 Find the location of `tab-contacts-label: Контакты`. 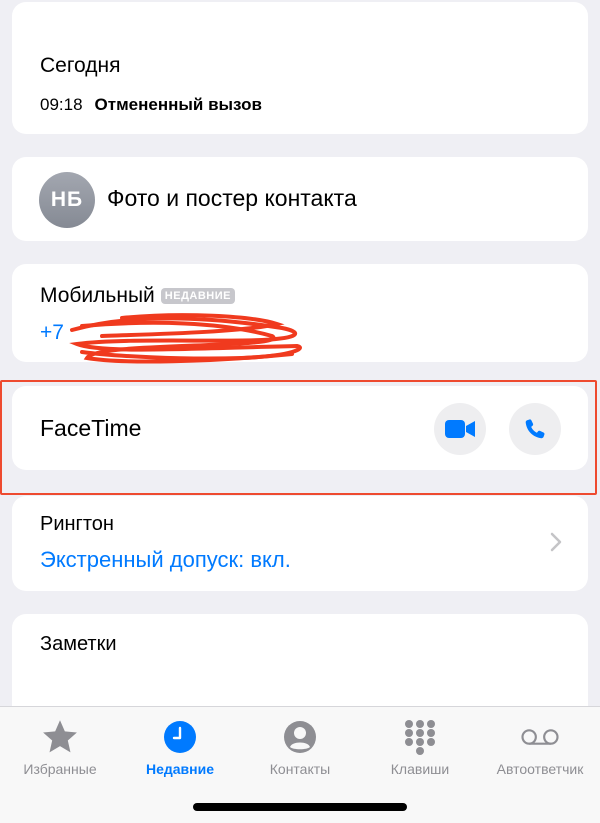

tab-contacts-label: Контакты is located at coordinates (300, 769).